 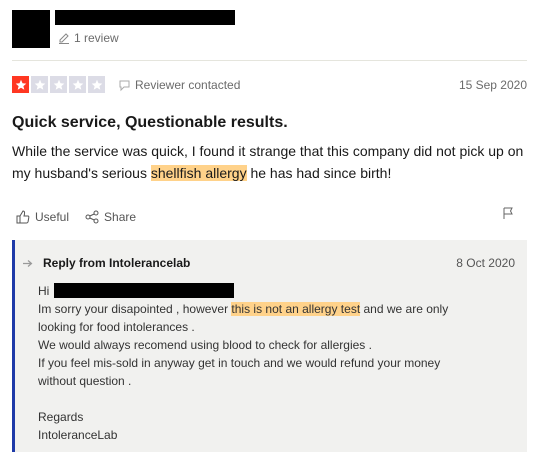 I want to click on star-rating, so click(x=58, y=84).